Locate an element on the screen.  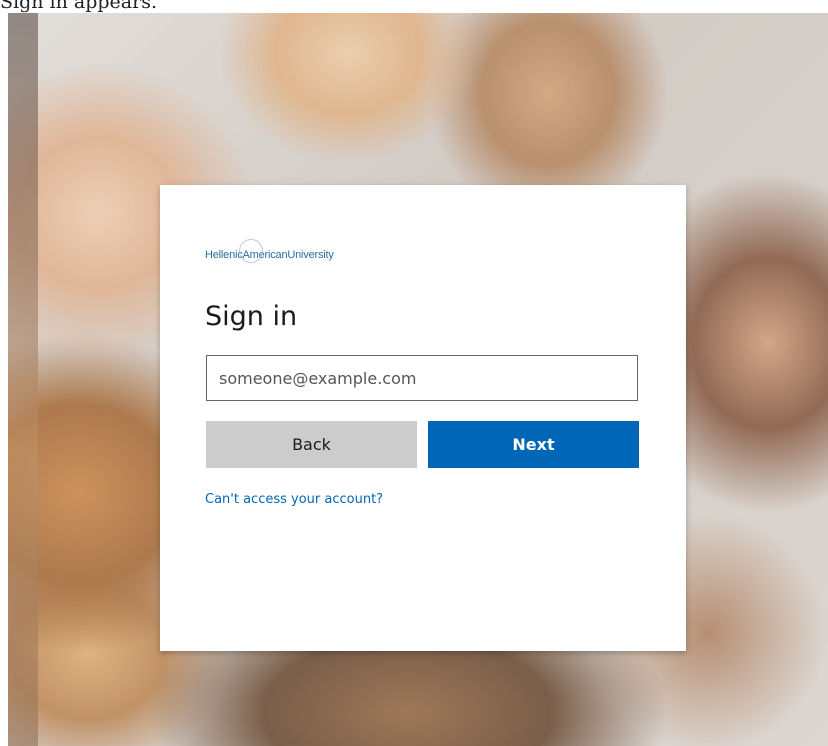
page-title: Sign in is located at coordinates (251, 316).